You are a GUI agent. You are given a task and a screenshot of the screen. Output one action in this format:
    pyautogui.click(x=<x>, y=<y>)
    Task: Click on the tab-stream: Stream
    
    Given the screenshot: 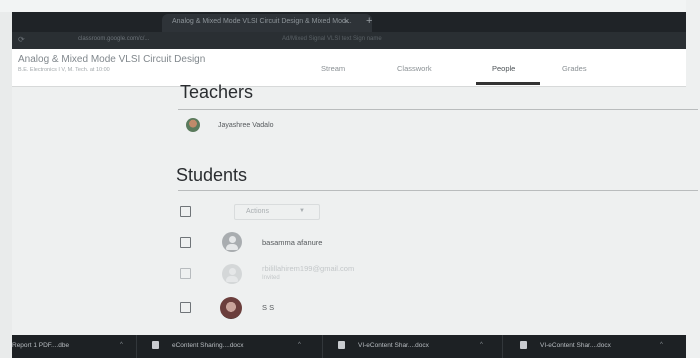 What is the action you would take?
    pyautogui.click(x=333, y=68)
    